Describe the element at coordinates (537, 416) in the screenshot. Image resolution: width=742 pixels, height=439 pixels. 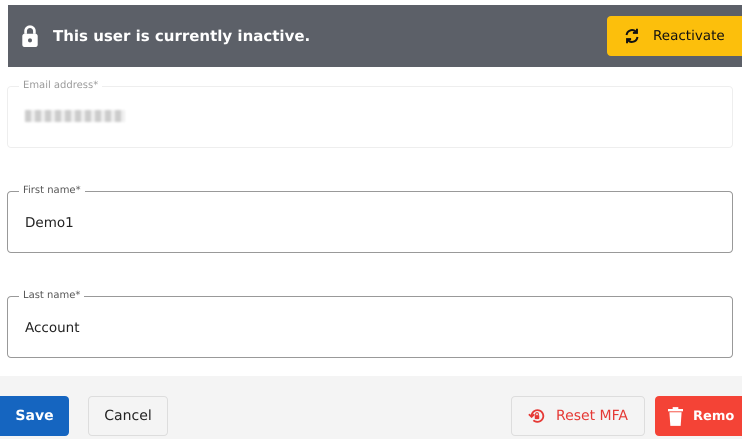
I see `lock-reset-icon` at that location.